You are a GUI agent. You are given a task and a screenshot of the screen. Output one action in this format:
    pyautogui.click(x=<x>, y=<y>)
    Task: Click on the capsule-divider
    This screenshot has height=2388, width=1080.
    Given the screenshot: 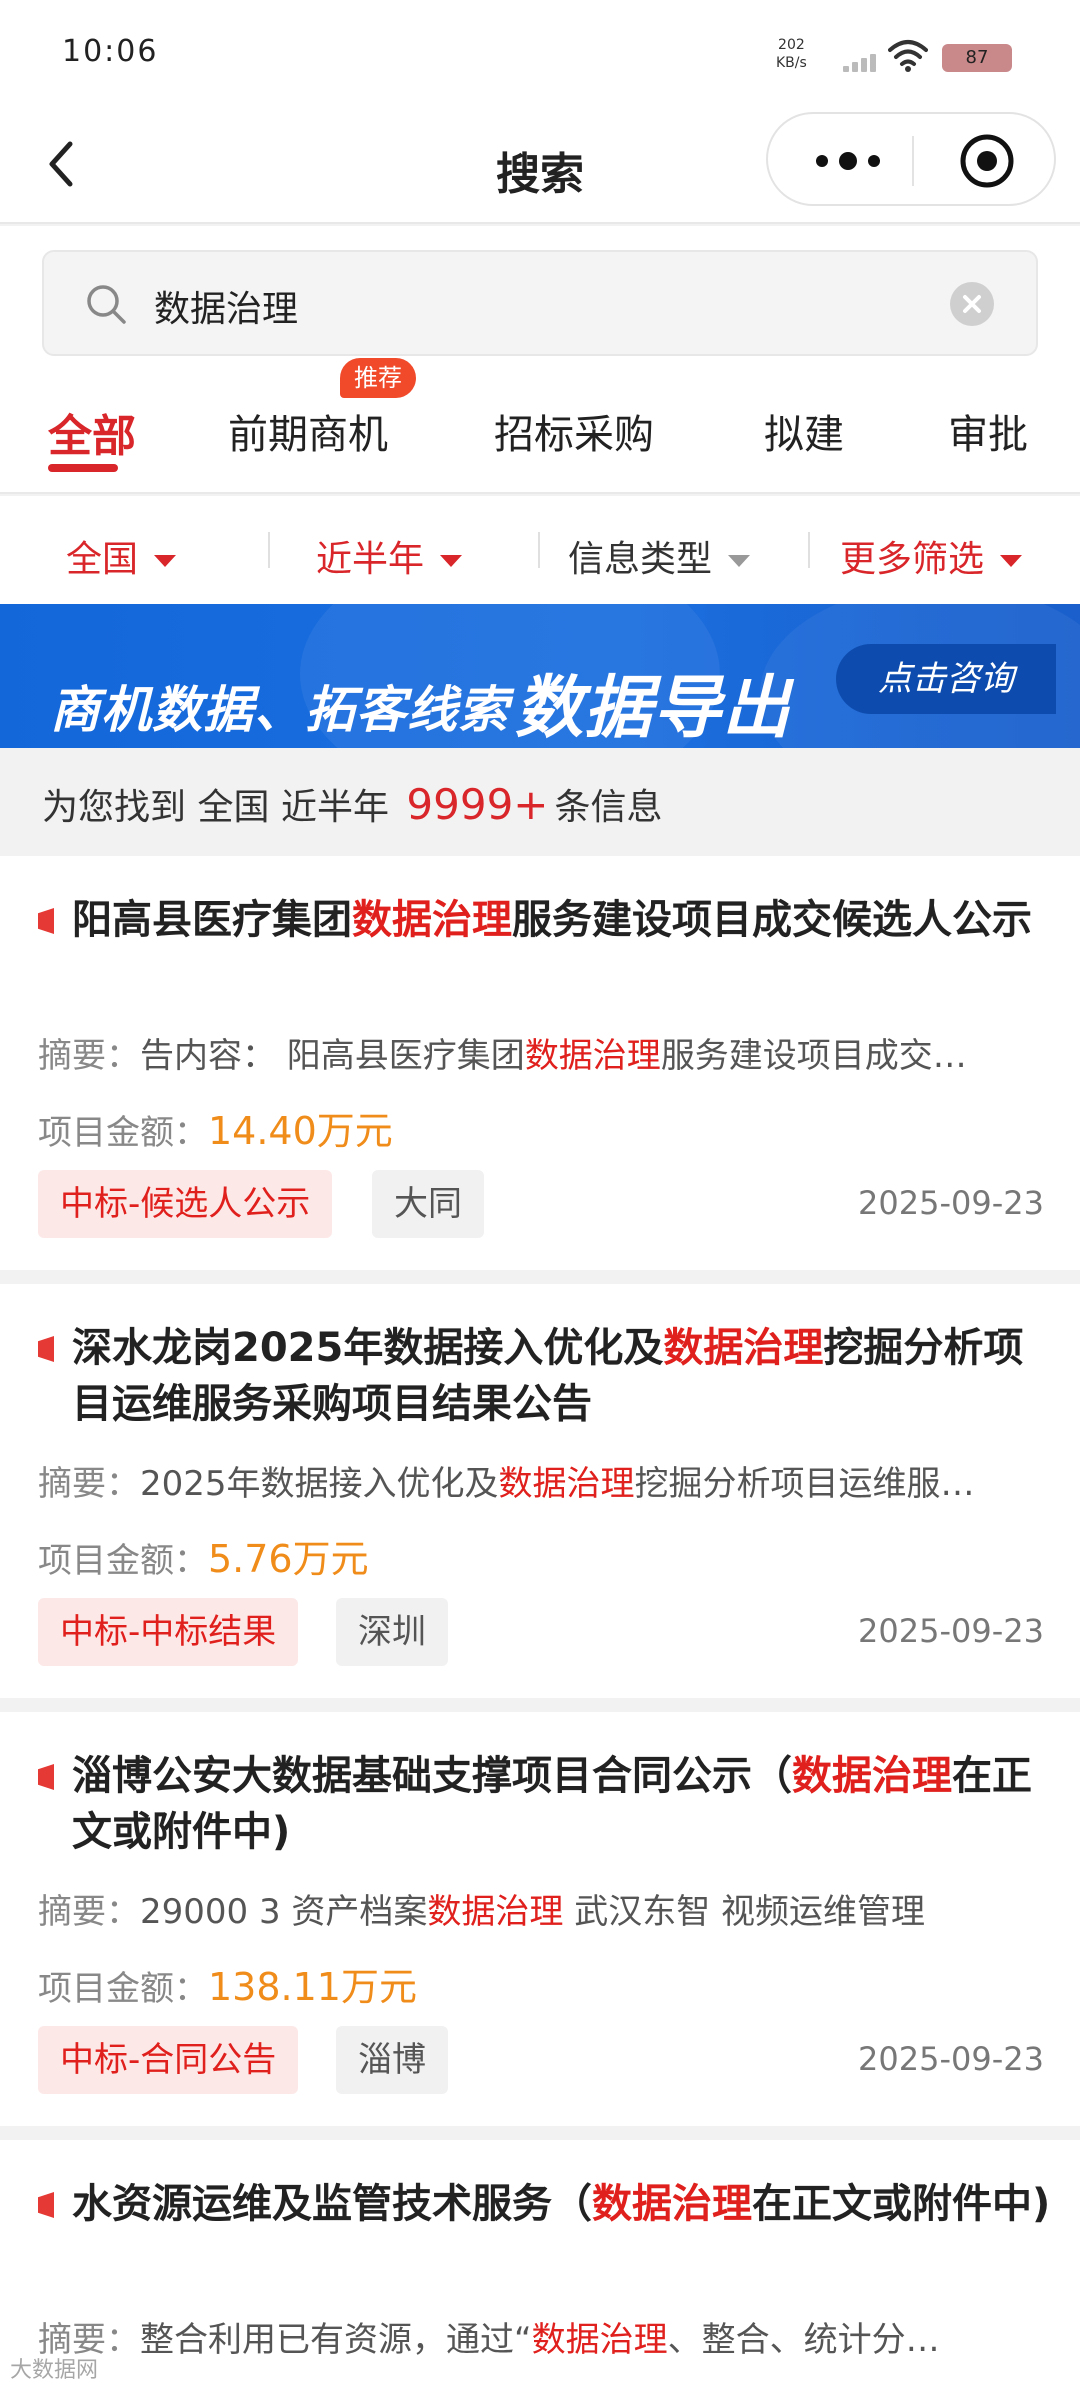 What is the action you would take?
    pyautogui.click(x=913, y=161)
    